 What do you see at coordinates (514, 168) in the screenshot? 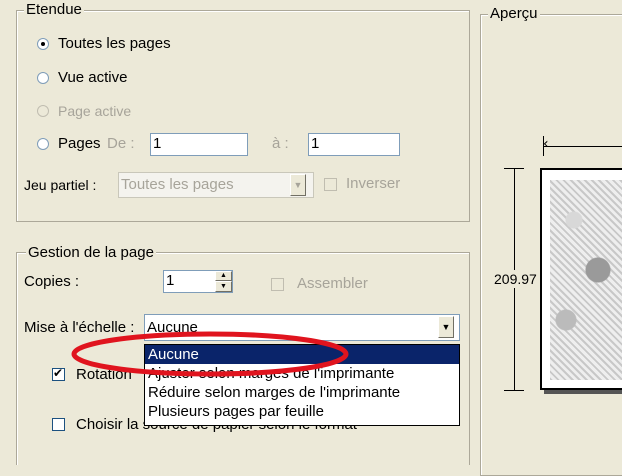
I see `height-tick-top` at bounding box center [514, 168].